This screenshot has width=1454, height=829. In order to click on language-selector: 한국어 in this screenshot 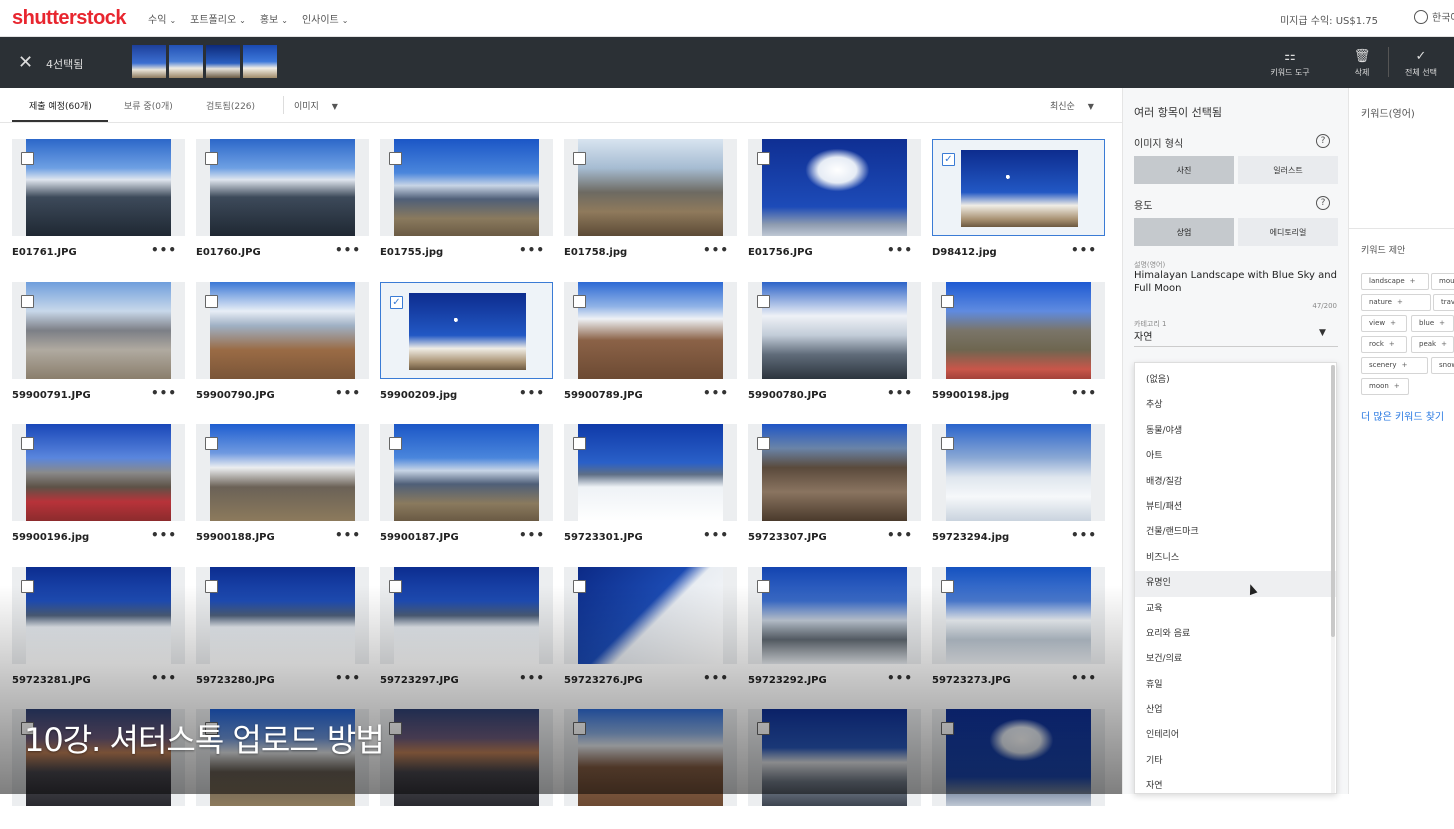, I will do `click(1434, 16)`.